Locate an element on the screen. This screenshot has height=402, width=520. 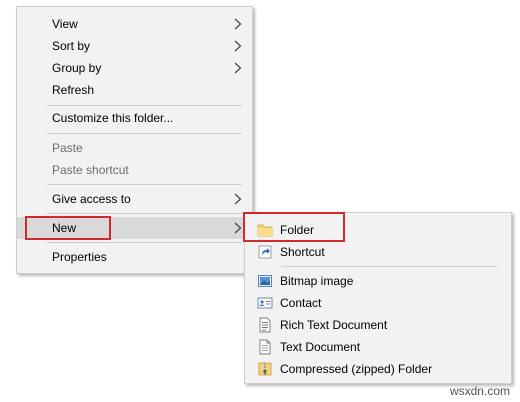
menu-item-sort-by: Sort by is located at coordinates (134, 46).